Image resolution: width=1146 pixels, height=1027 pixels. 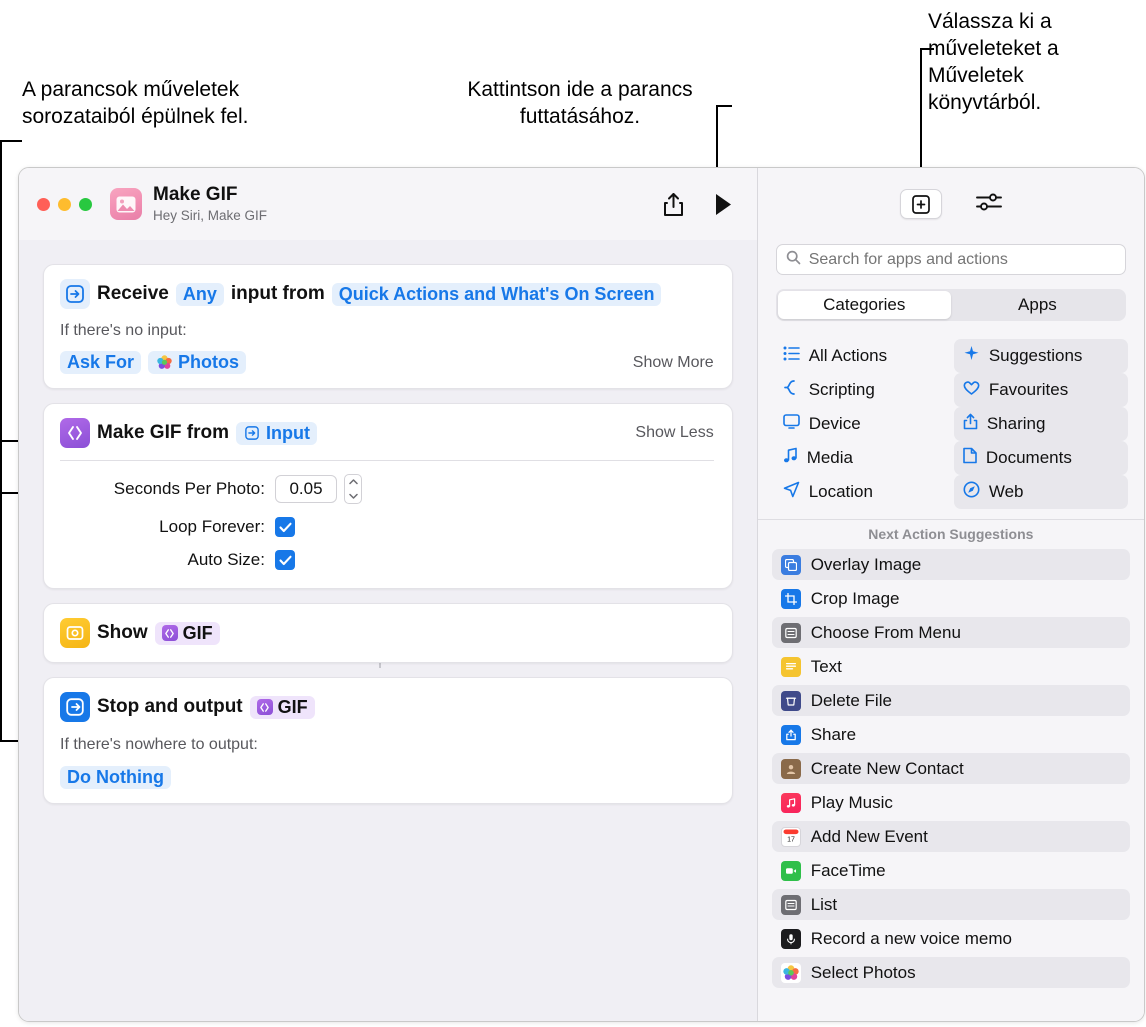 I want to click on show-title: Show, so click(x=122, y=632).